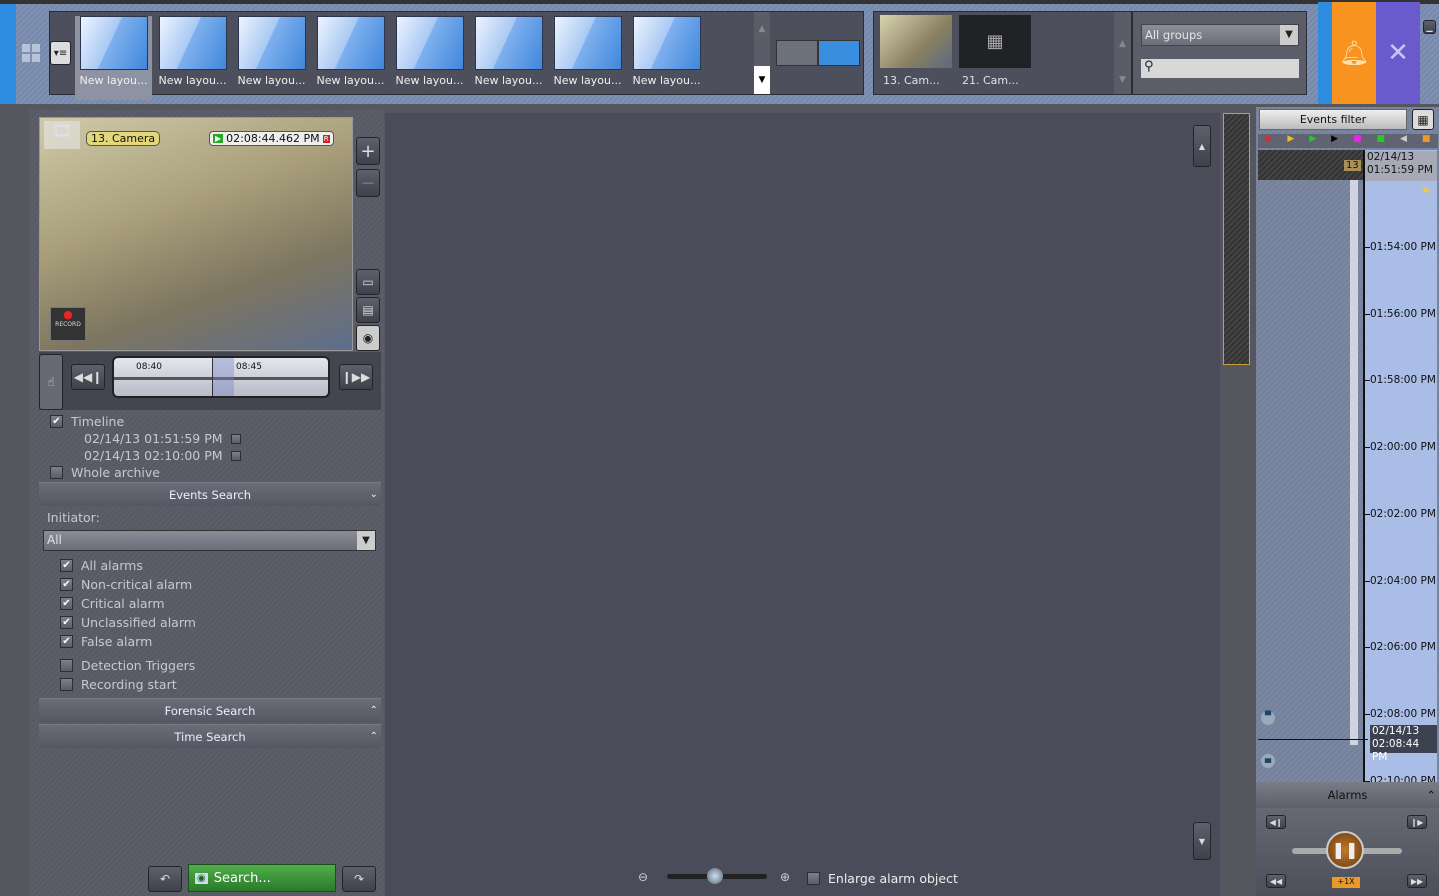 Image resolution: width=1439 pixels, height=896 pixels. Describe the element at coordinates (359, 879) in the screenshot. I see `forward-button: ↷` at that location.